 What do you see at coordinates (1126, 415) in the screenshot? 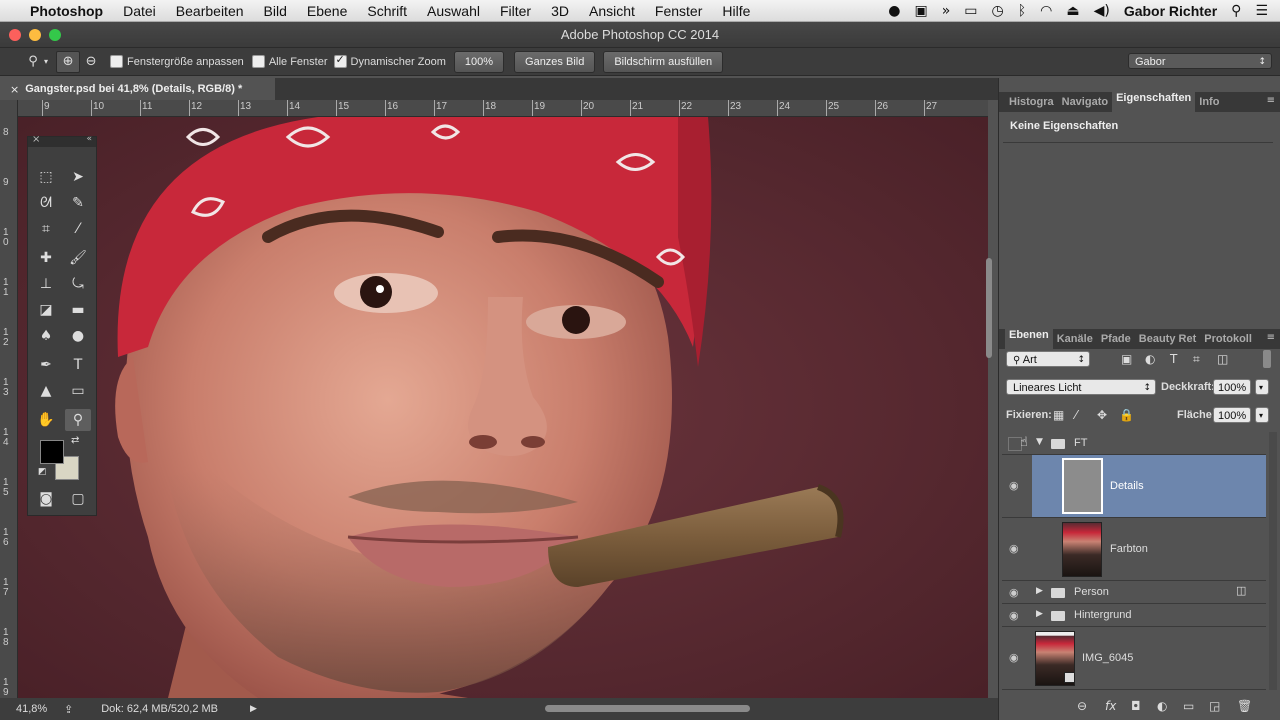
I see `lock-all-icon: 🔒` at bounding box center [1126, 415].